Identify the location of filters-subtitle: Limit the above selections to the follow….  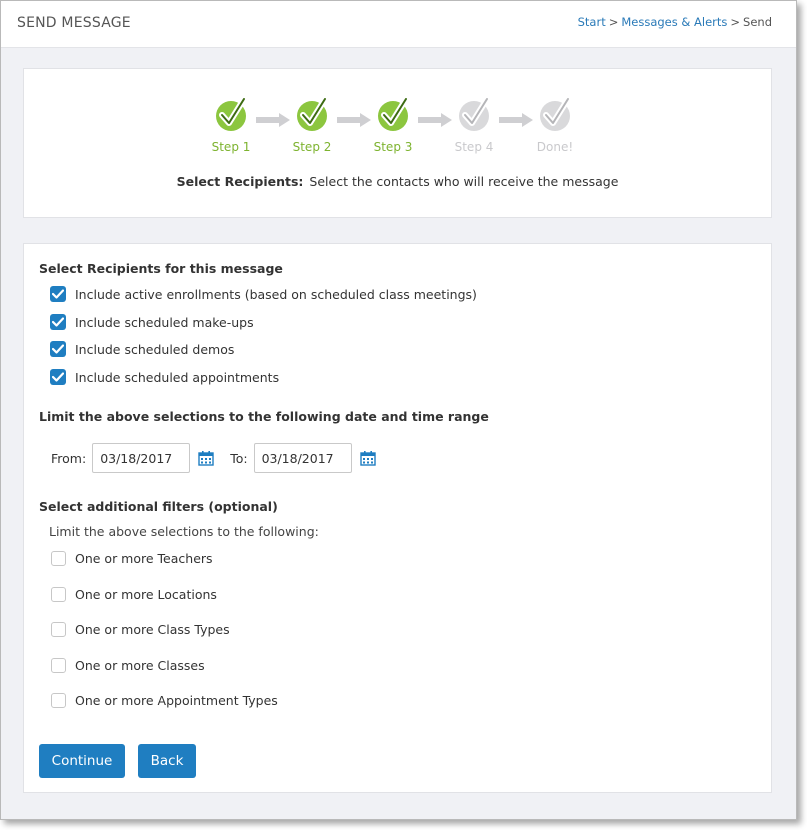
(184, 531).